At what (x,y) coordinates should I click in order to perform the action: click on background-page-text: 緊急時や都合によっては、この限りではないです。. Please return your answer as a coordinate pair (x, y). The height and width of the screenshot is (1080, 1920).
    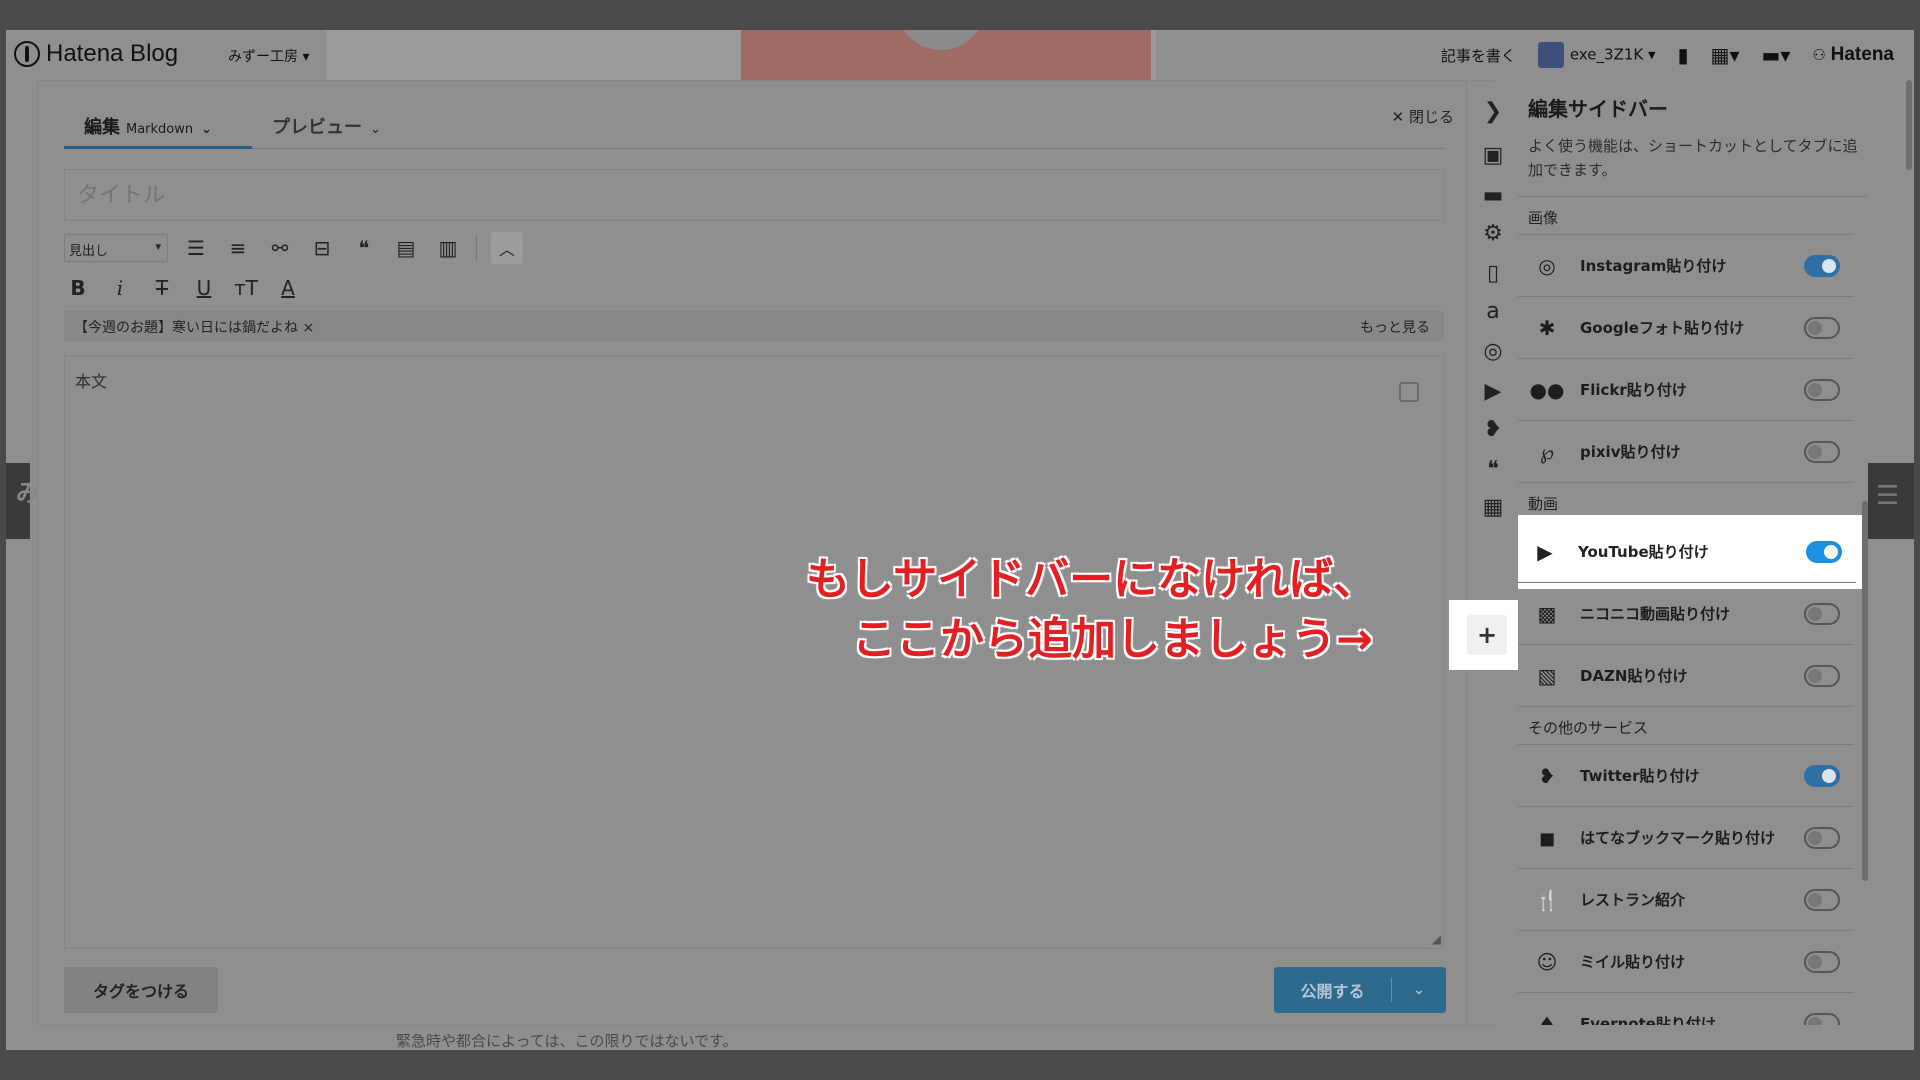
    Looking at the image, I should click on (567, 1041).